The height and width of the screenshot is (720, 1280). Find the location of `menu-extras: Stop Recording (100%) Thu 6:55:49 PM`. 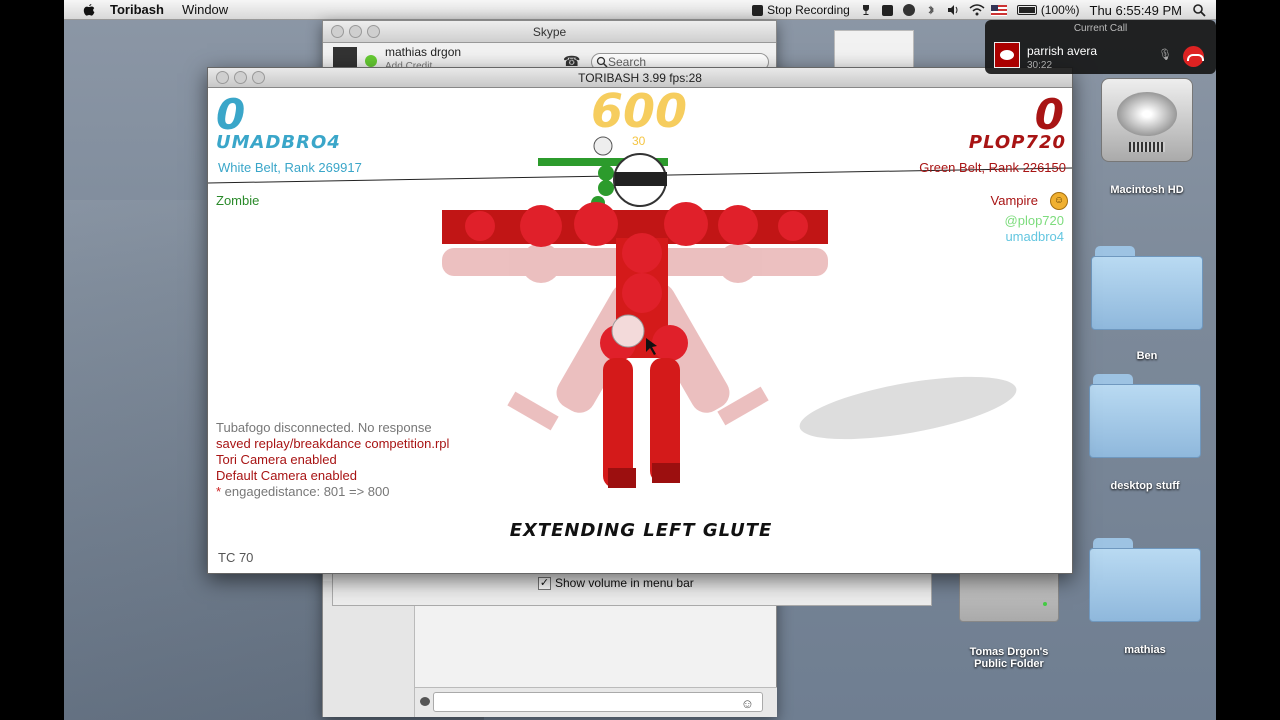

menu-extras: Stop Recording (100%) Thu 6:55:49 PM is located at coordinates (979, 10).